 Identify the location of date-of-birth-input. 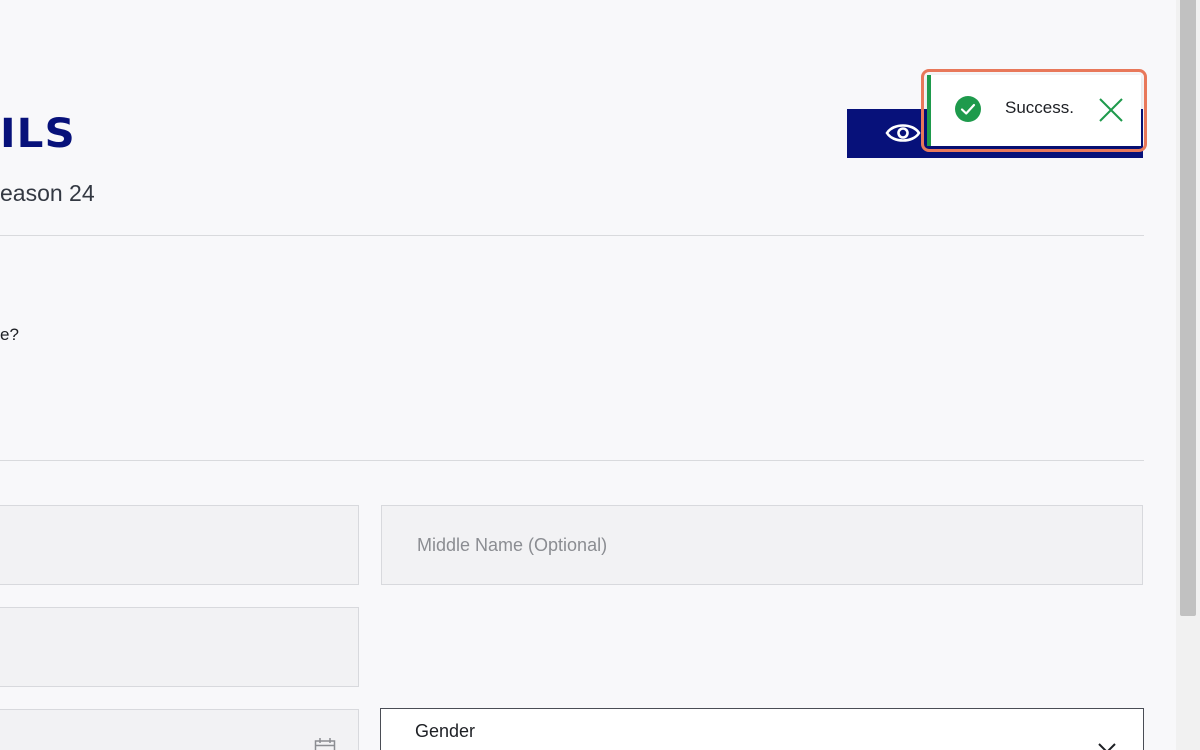
(179, 729).